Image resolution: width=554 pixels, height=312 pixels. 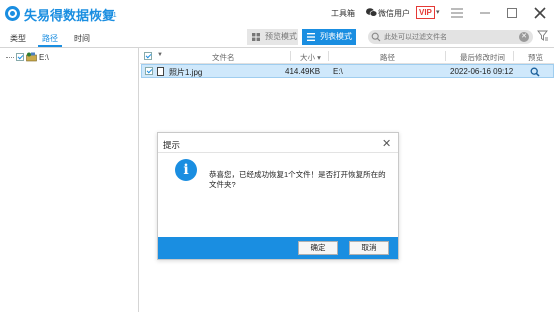 What do you see at coordinates (10, 57) in the screenshot?
I see `tree-connector` at bounding box center [10, 57].